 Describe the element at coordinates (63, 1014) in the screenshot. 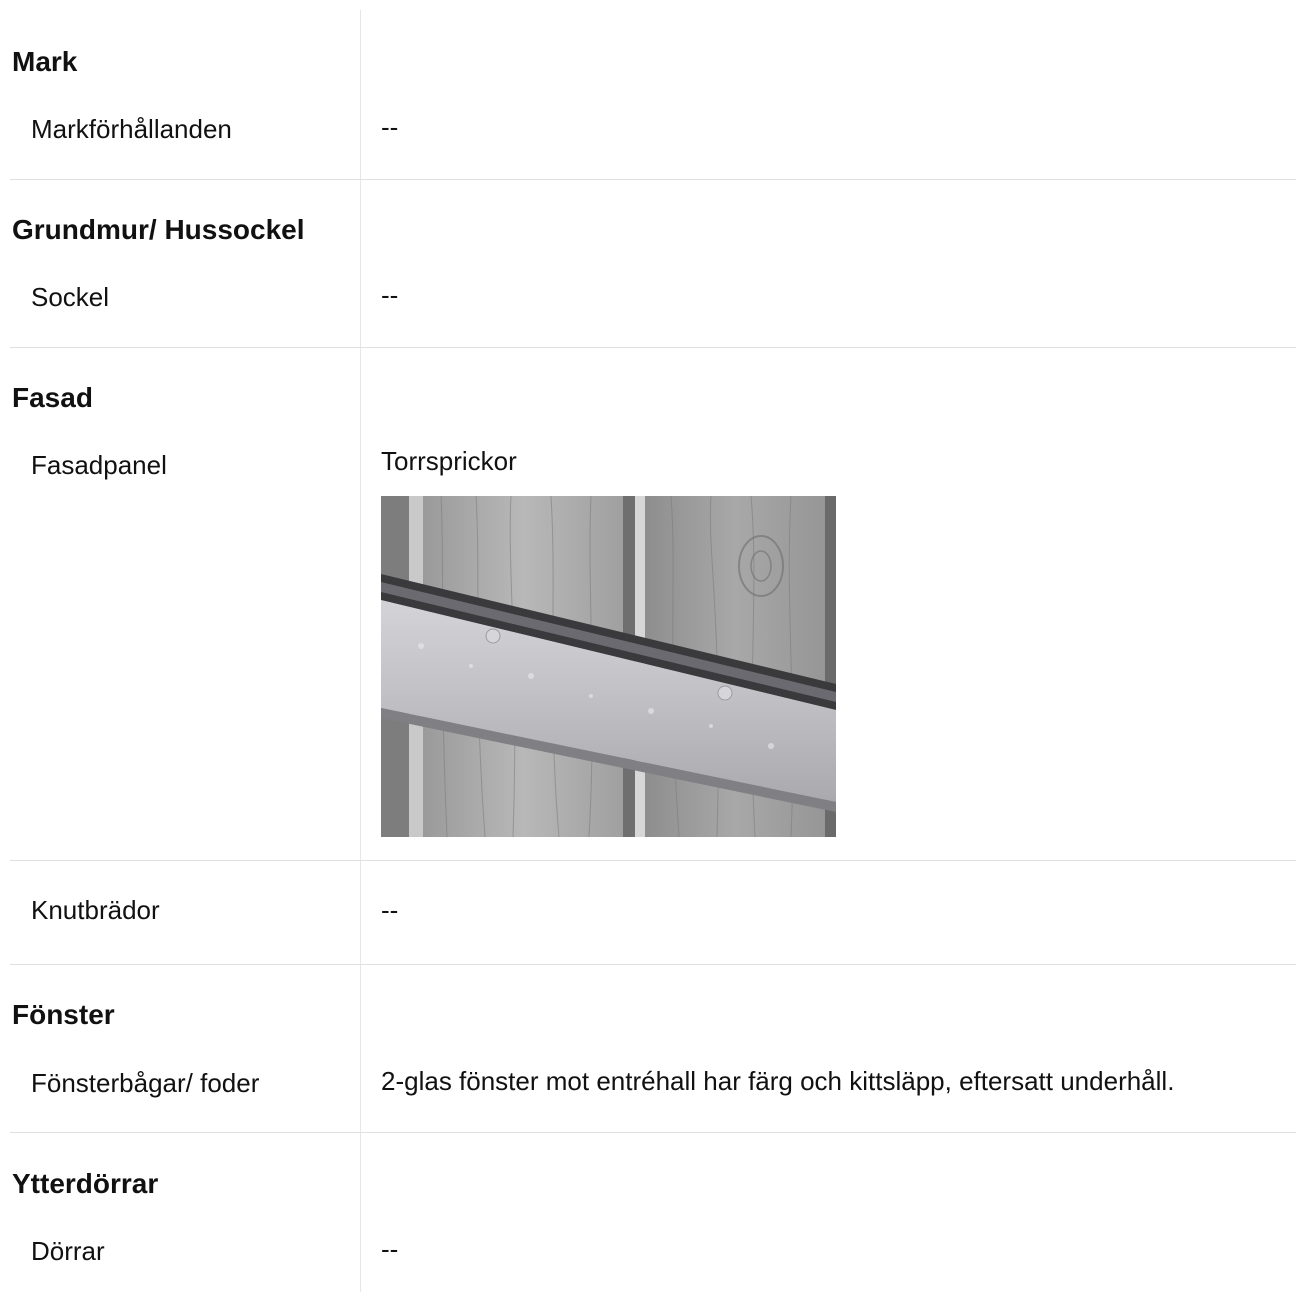

I see `section-heading-fonster: Fönster` at that location.